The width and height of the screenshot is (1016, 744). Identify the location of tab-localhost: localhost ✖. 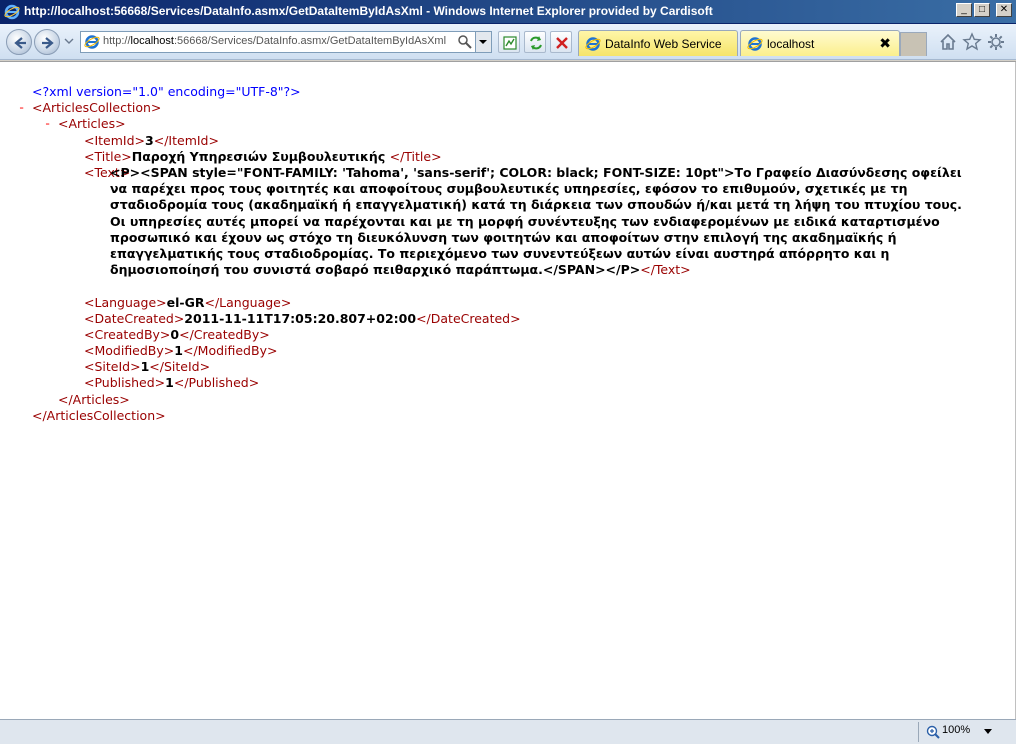
(820, 43).